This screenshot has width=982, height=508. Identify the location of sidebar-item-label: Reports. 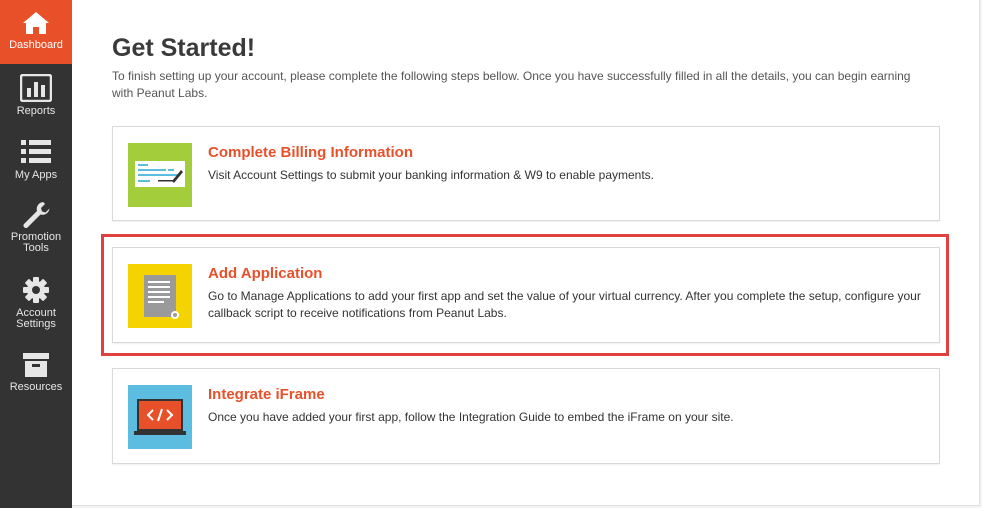
(36, 111).